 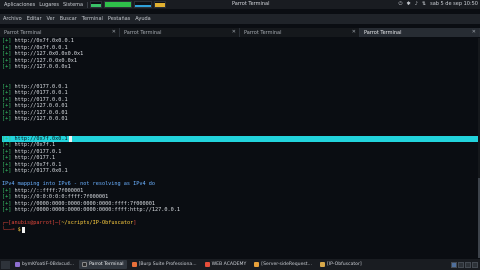 I want to click on system-tray: ⏻ ✱ ♪ ⇅ sab 5 de sep 10:50, so click(x=438, y=4).